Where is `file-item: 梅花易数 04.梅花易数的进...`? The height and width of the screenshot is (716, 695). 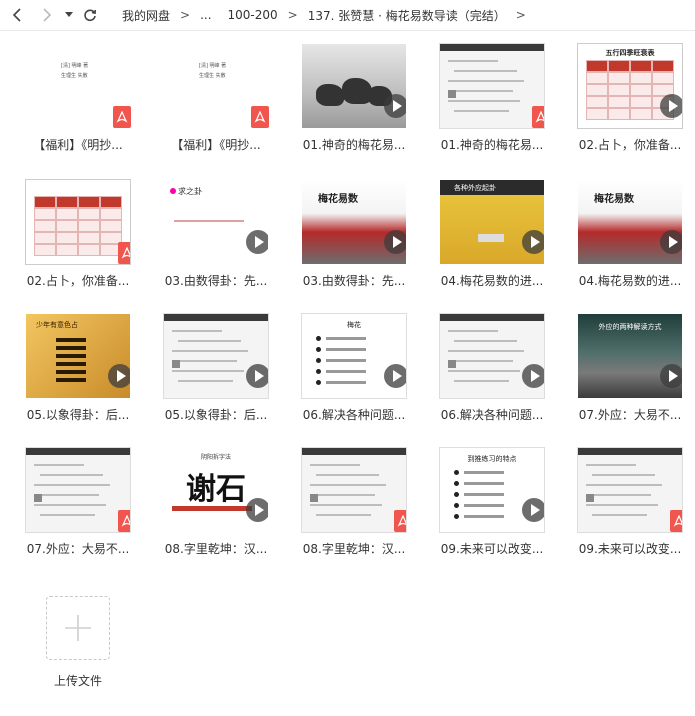 file-item: 梅花易数 04.梅花易数的进... is located at coordinates (628, 236).